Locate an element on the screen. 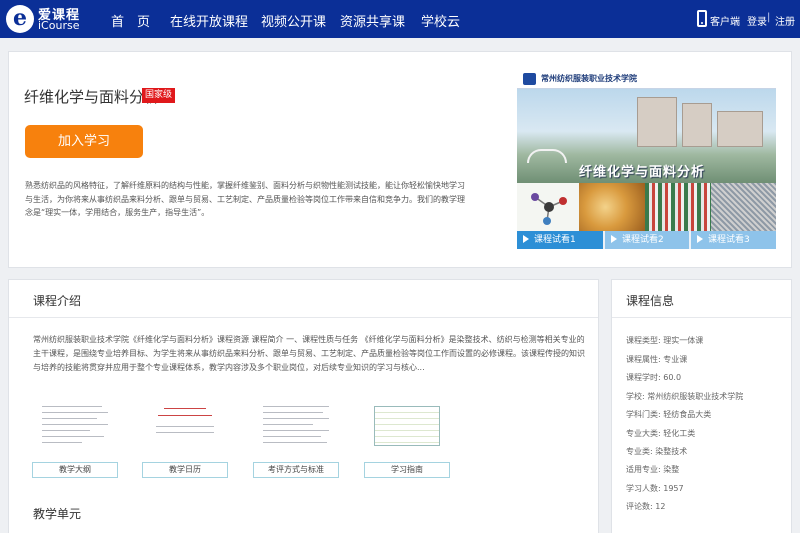 Image resolution: width=800 pixels, height=533 pixels. nav-shared-resources: 资源共享课 is located at coordinates (372, 20).